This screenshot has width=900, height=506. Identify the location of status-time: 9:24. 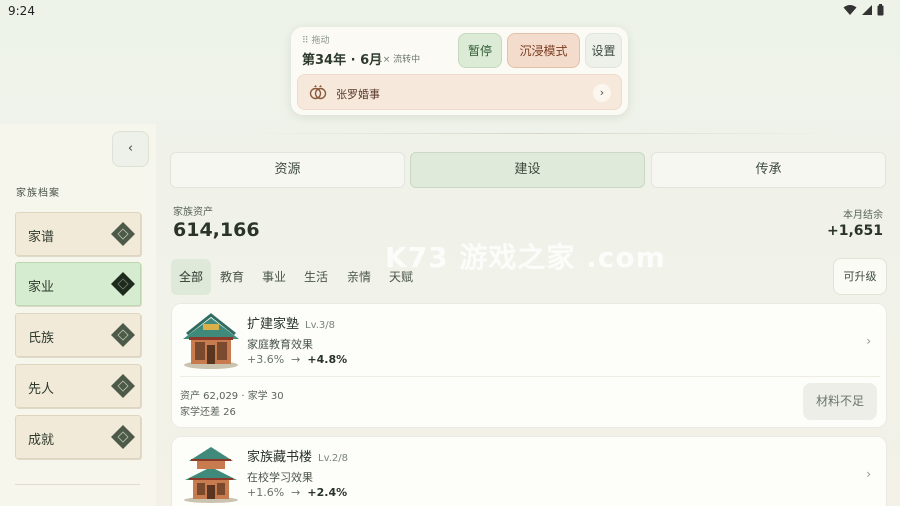
(21, 11).